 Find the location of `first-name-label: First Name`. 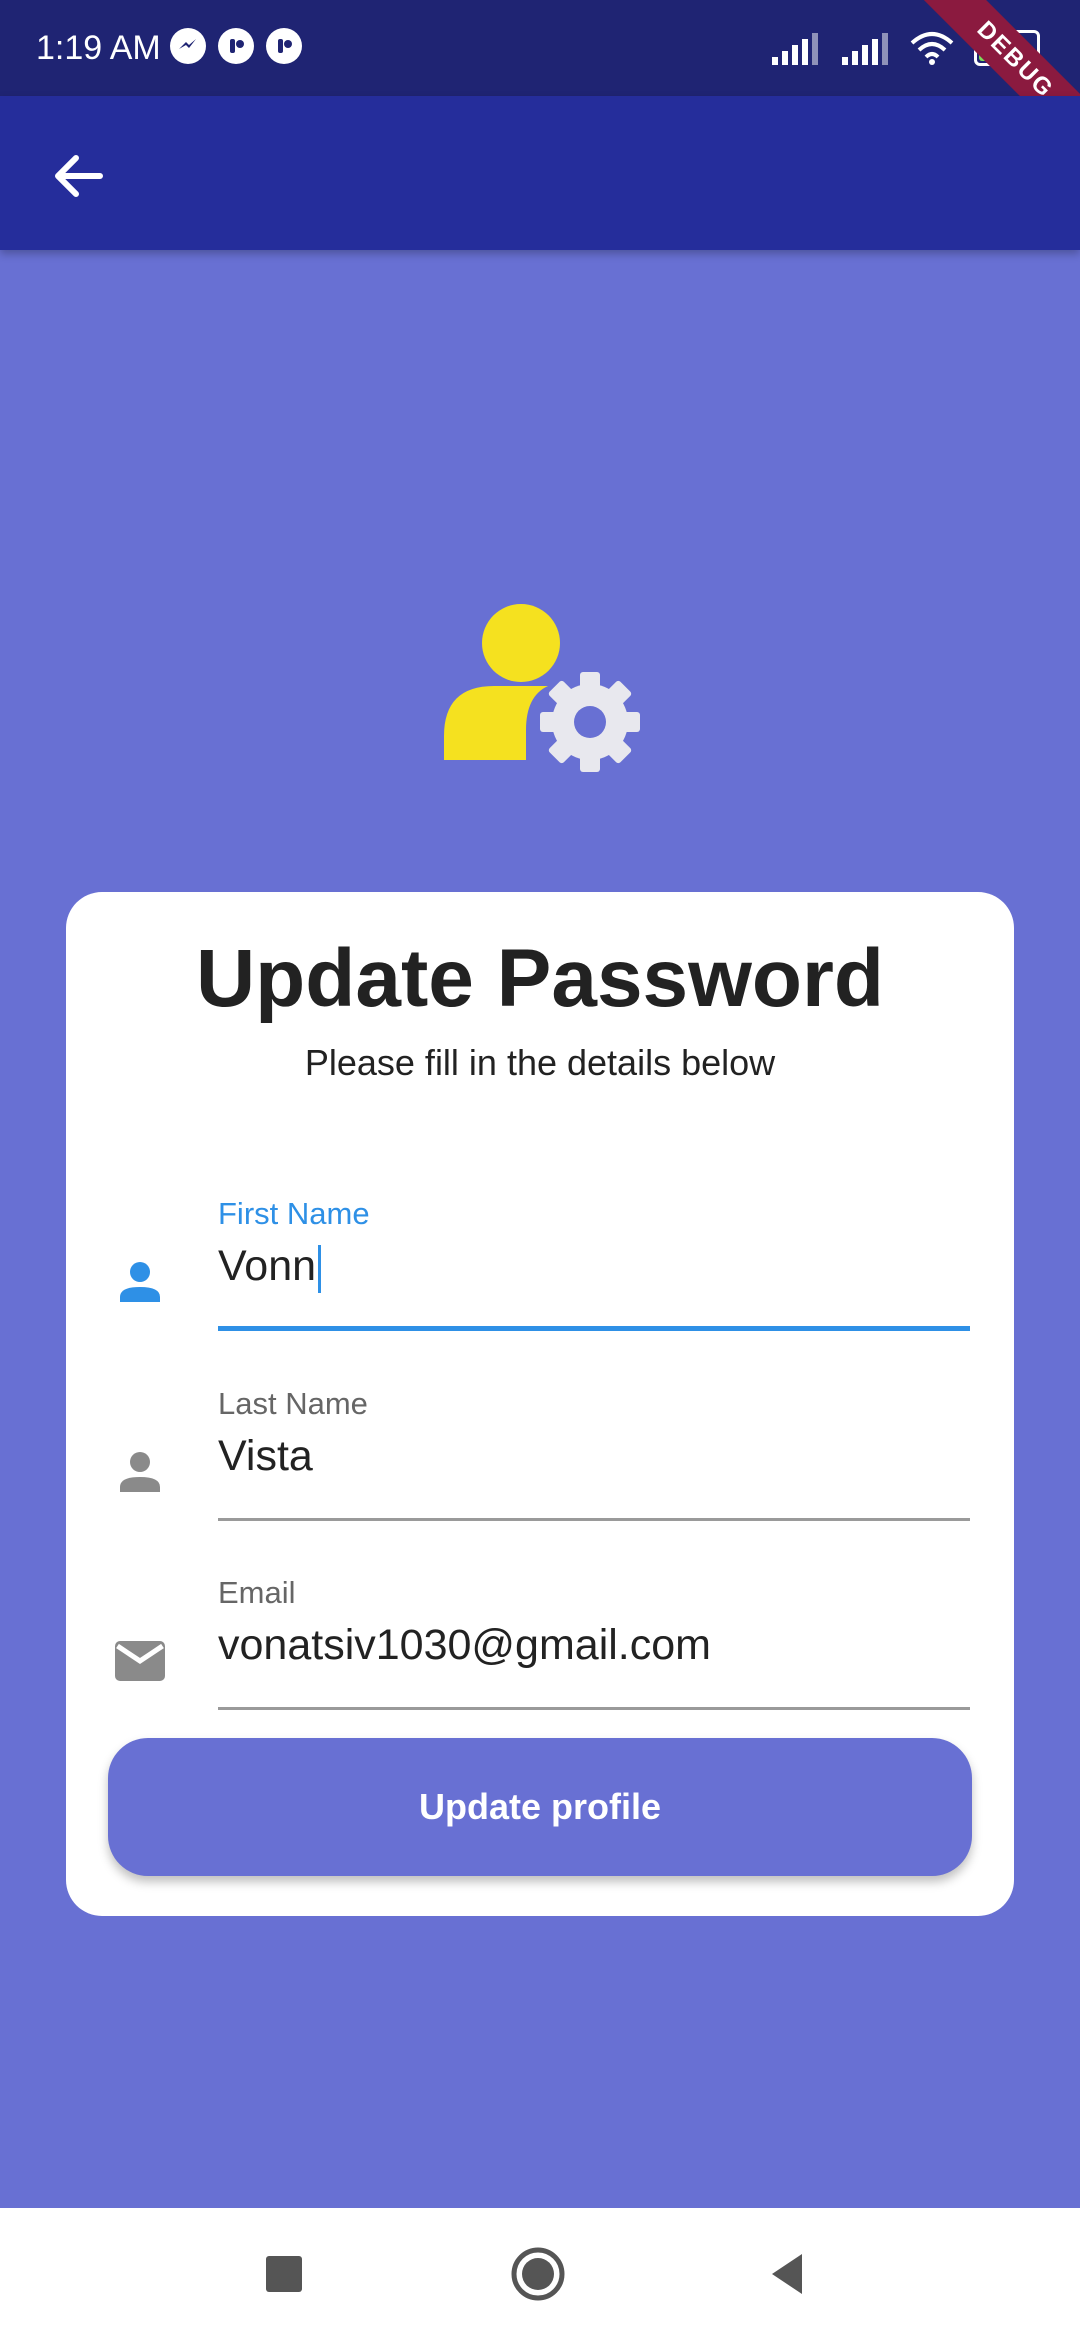

first-name-label: First Name is located at coordinates (294, 1213).